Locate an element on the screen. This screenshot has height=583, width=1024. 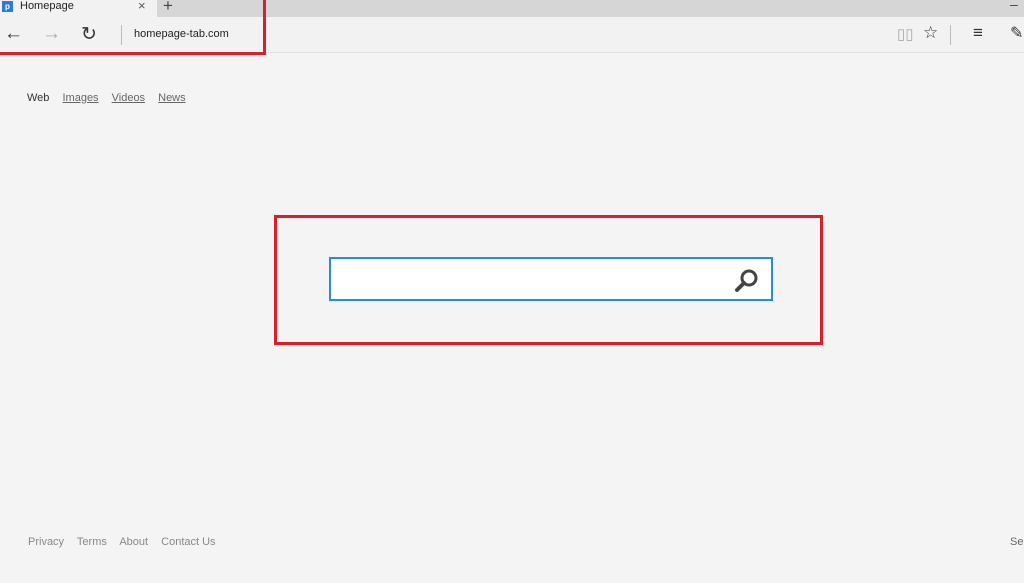
footer-links: Privacy Terms About Contact Us is located at coordinates (127, 542).